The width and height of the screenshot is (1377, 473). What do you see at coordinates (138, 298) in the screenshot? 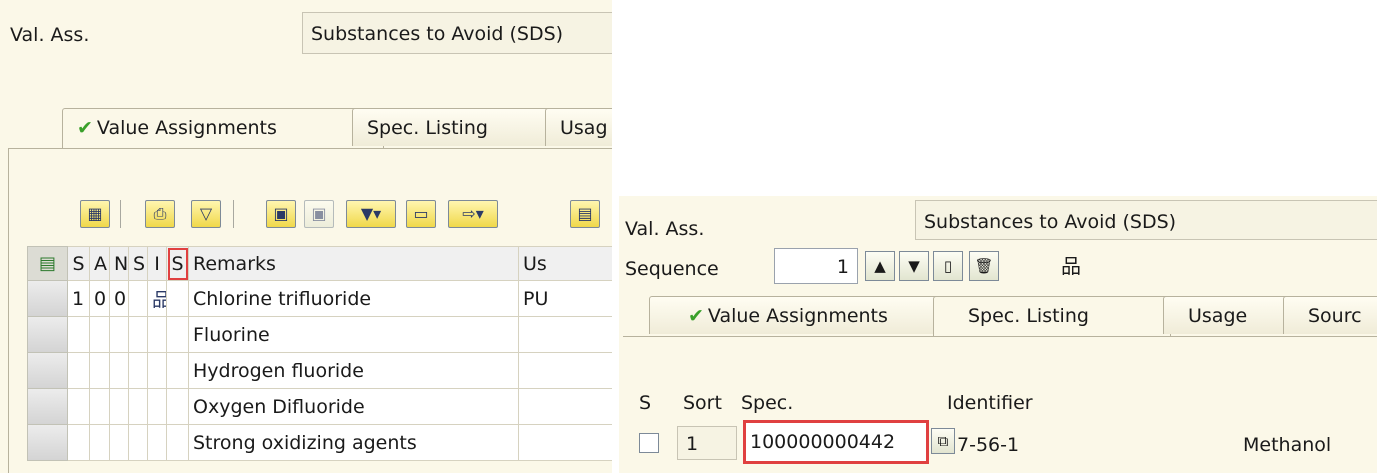
I see `cell-s2` at bounding box center [138, 298].